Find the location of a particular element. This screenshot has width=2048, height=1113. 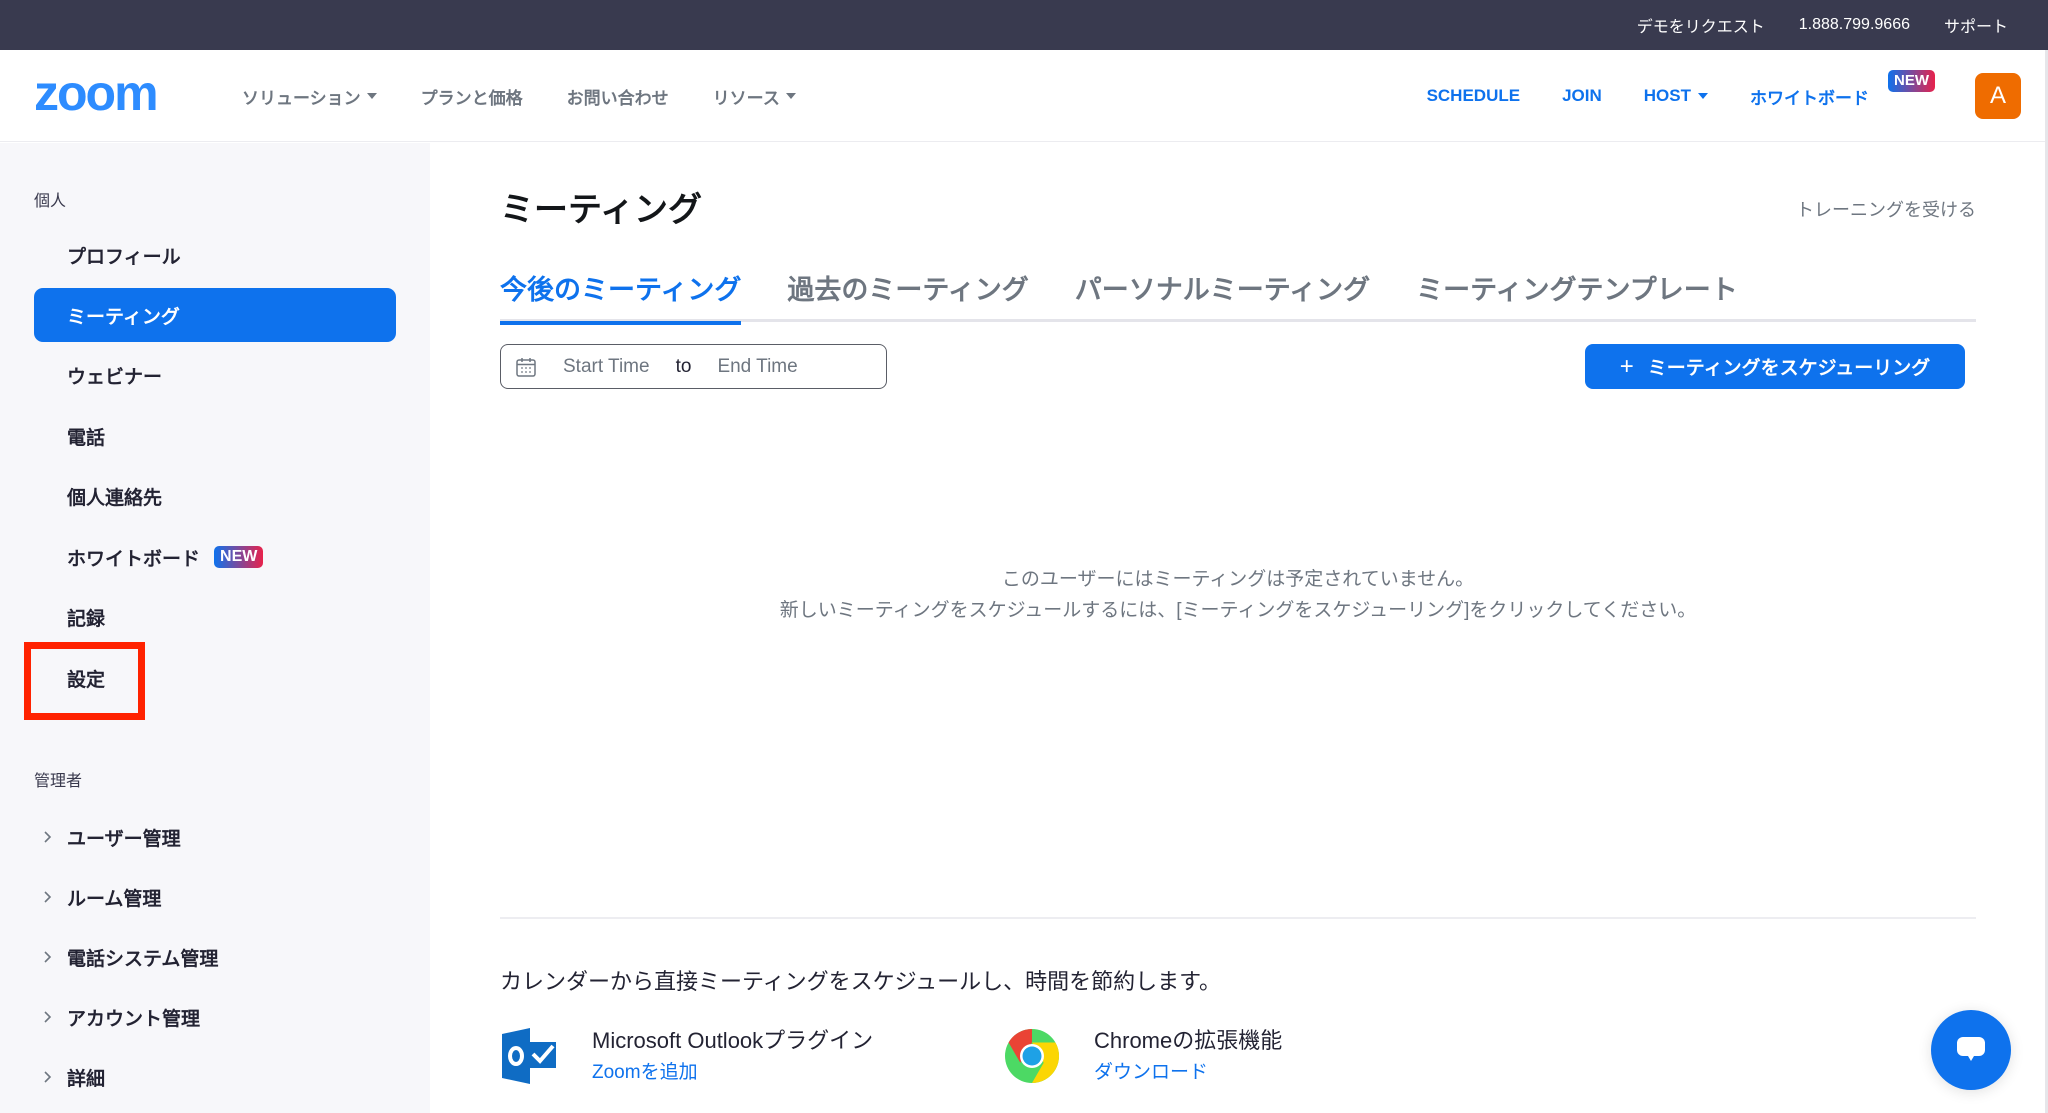

phone-number-link: 1.888.799.9666 is located at coordinates (1854, 25).